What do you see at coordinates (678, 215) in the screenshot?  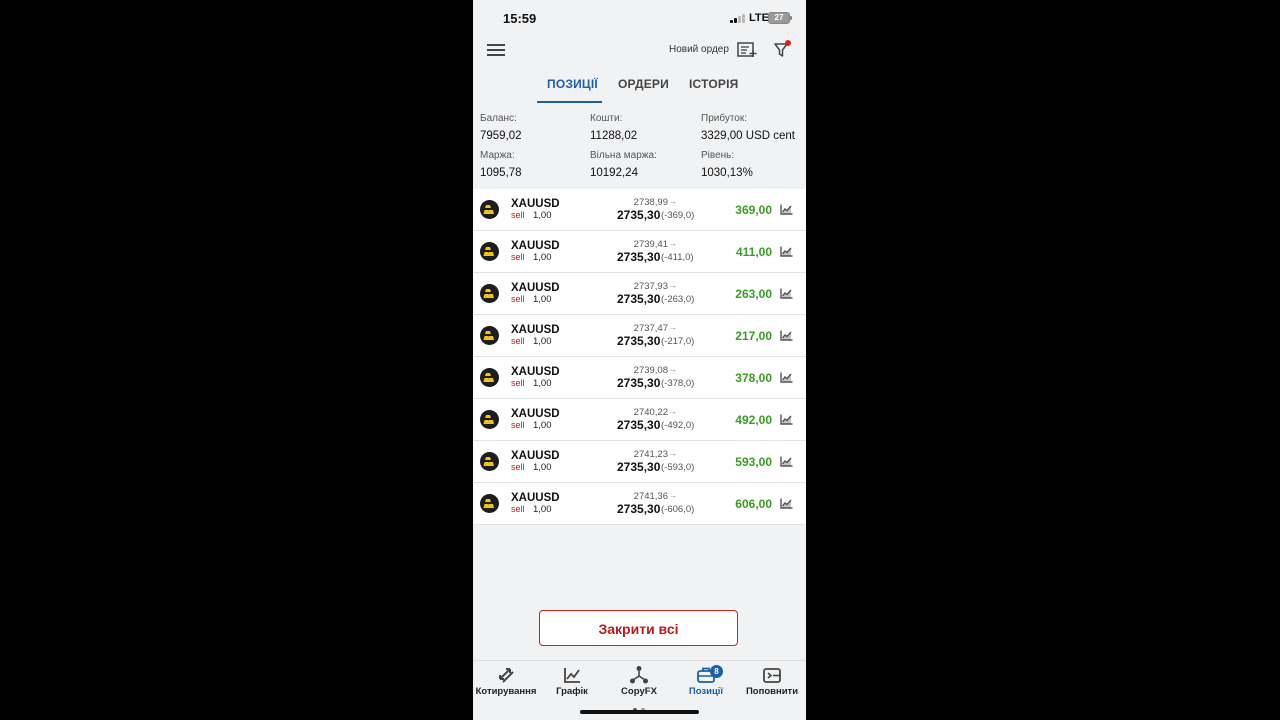 I see `position-points-diff: (-369,0)` at bounding box center [678, 215].